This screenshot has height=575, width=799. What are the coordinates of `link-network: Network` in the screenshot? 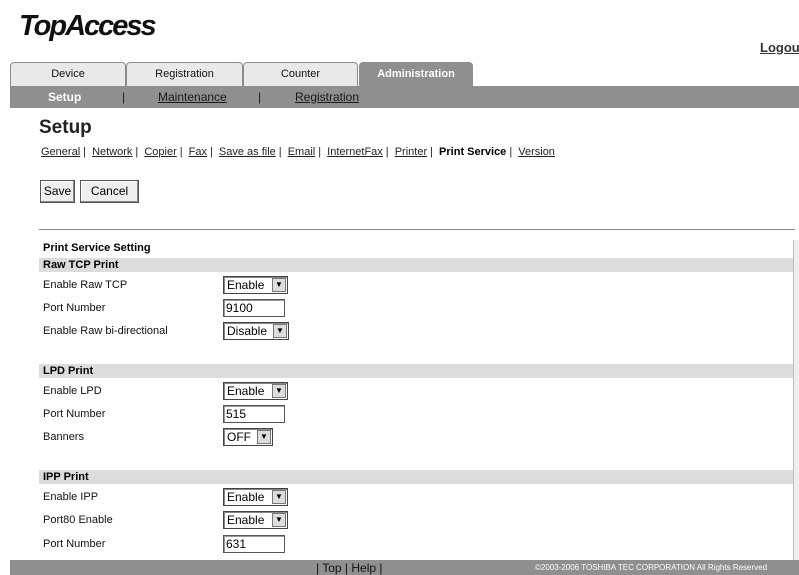 It's located at (112, 152).